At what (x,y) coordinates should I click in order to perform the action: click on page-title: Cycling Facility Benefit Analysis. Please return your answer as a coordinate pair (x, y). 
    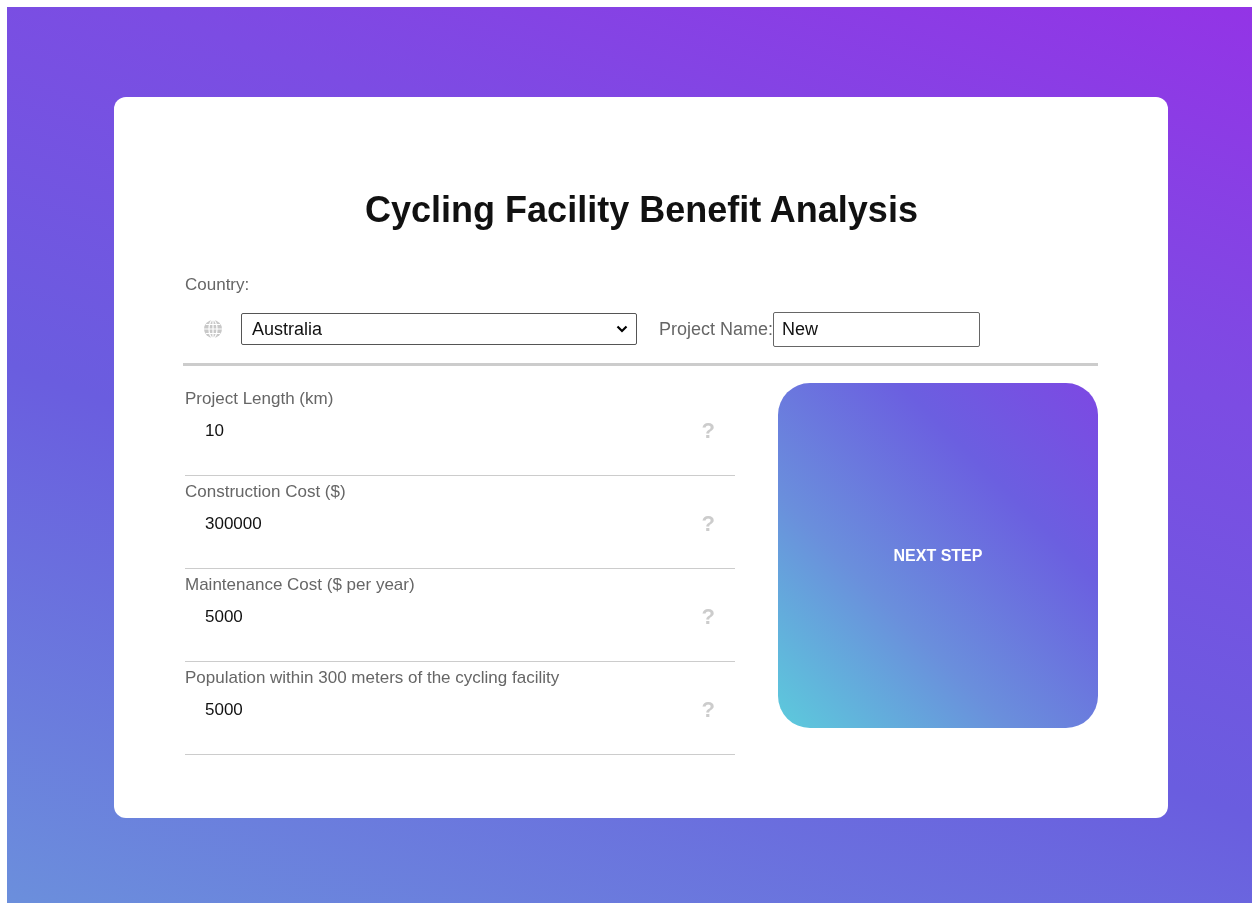
    Looking at the image, I should click on (641, 210).